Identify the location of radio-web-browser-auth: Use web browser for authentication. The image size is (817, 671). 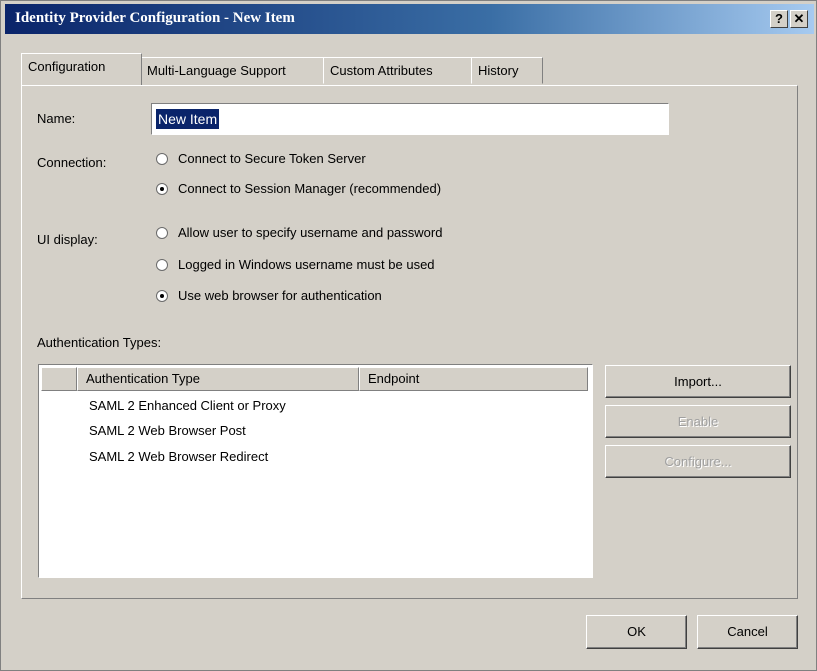
(269, 295).